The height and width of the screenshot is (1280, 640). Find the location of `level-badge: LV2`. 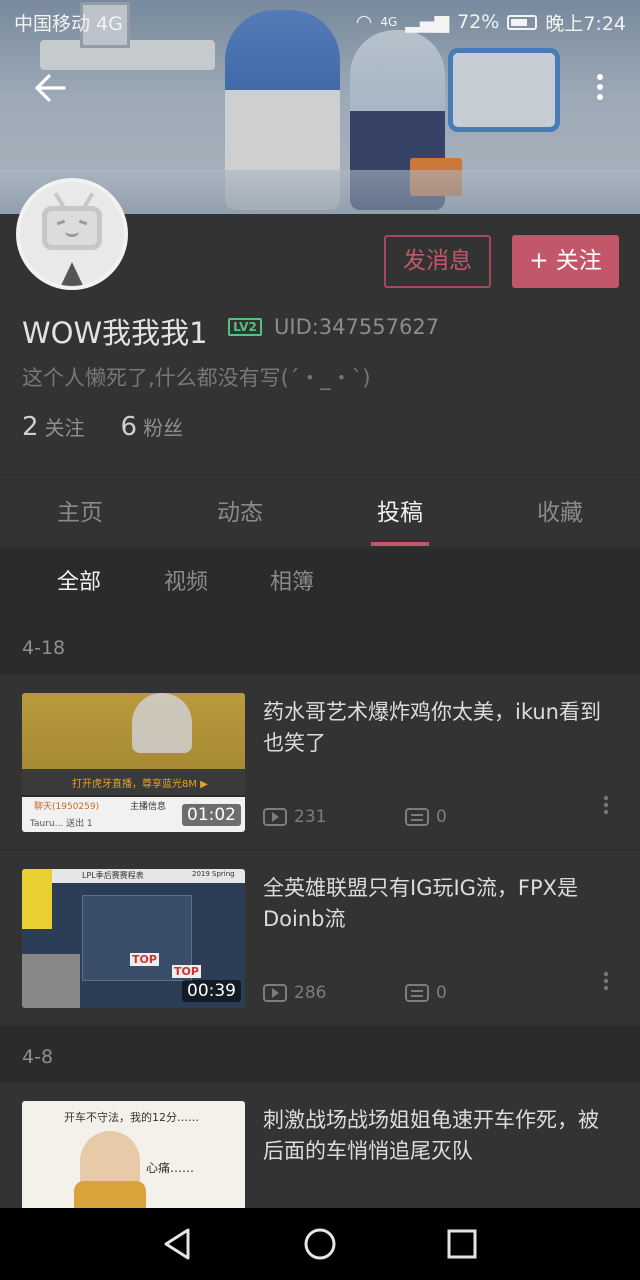

level-badge: LV2 is located at coordinates (245, 327).